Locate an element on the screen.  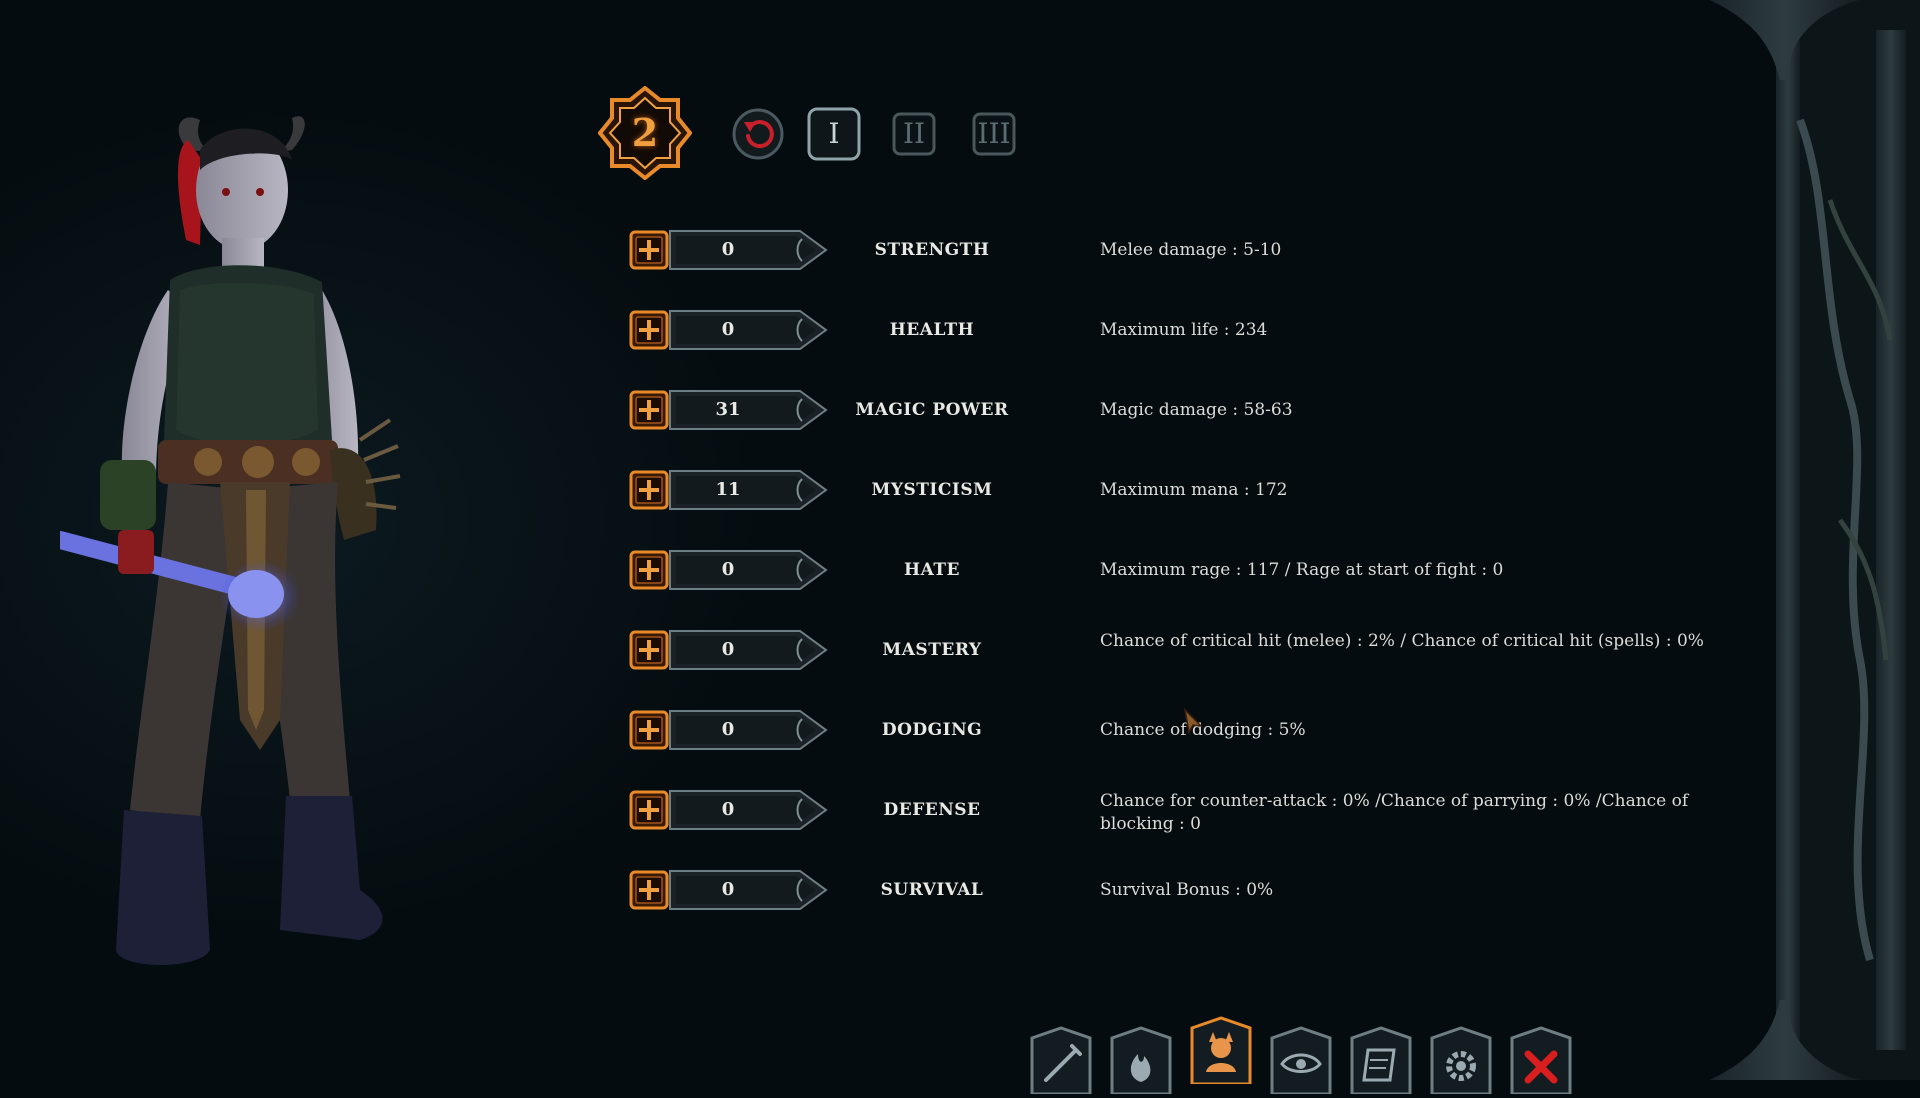
available-points-badge: 2 is located at coordinates (645, 133).